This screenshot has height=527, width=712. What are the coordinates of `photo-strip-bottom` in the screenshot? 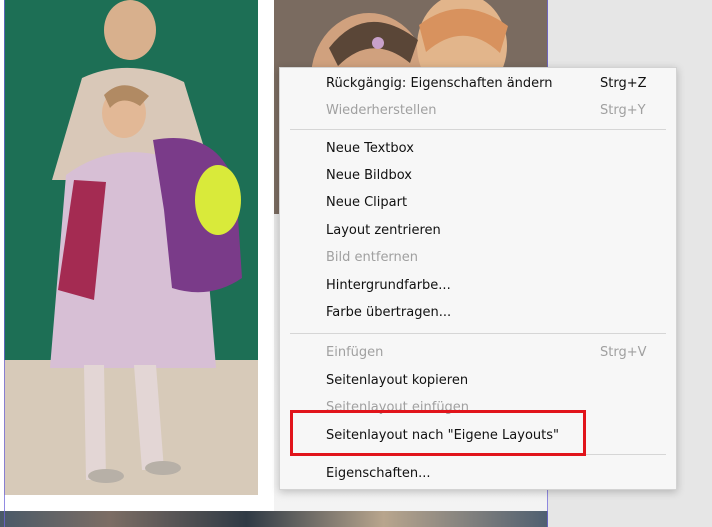 It's located at (274, 519).